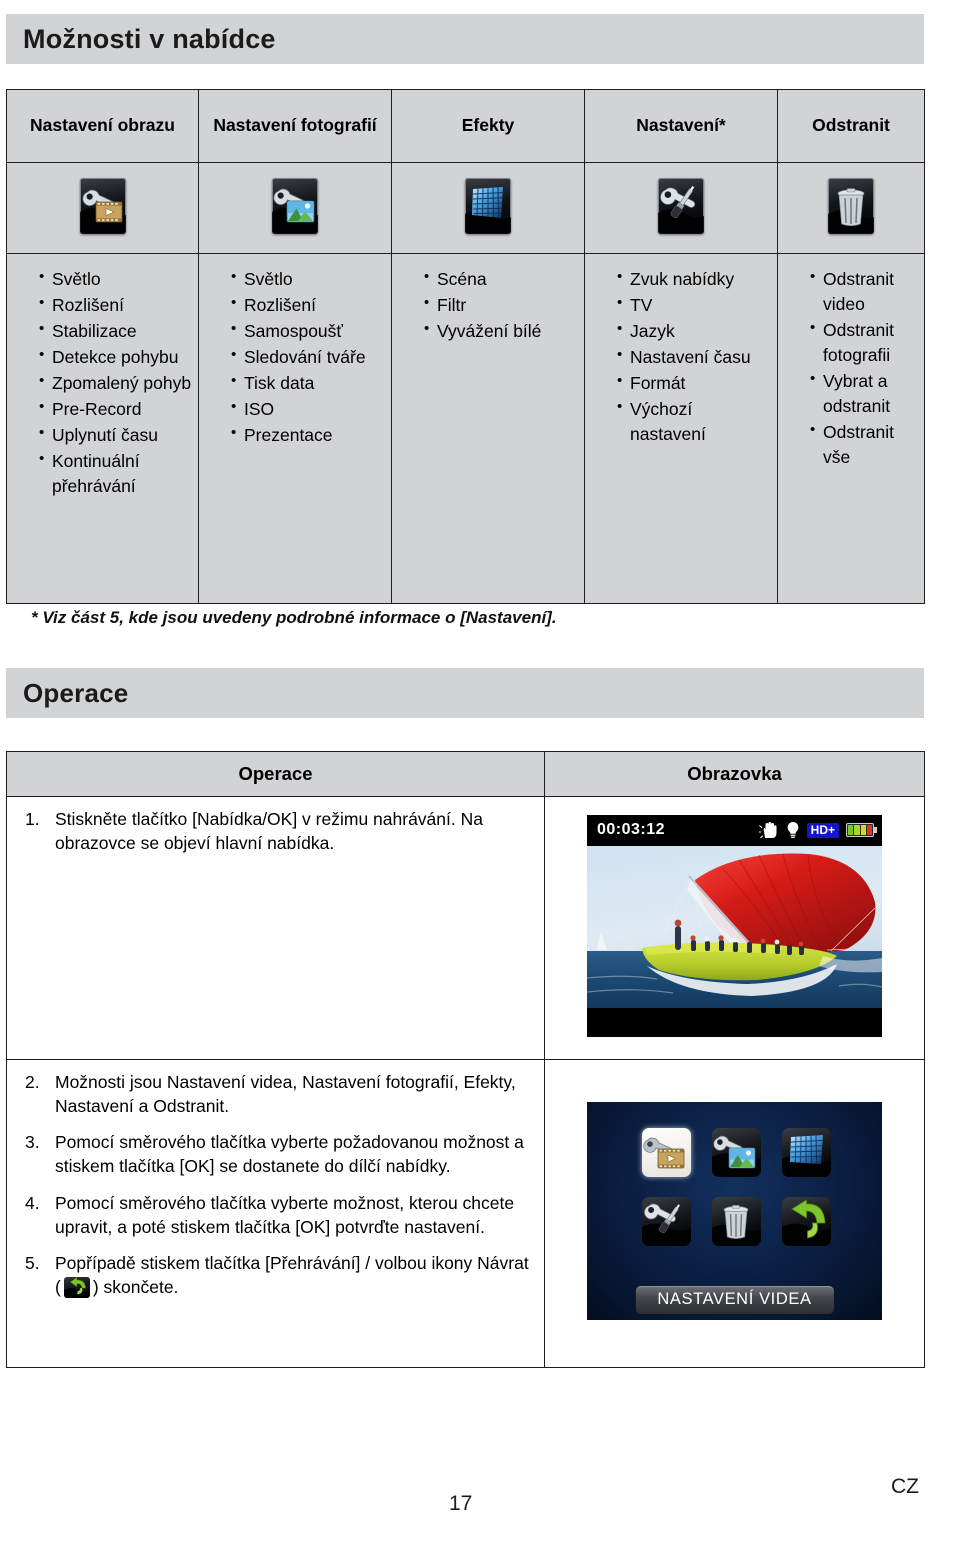  I want to click on list-item: Nastavení času, so click(694, 357).